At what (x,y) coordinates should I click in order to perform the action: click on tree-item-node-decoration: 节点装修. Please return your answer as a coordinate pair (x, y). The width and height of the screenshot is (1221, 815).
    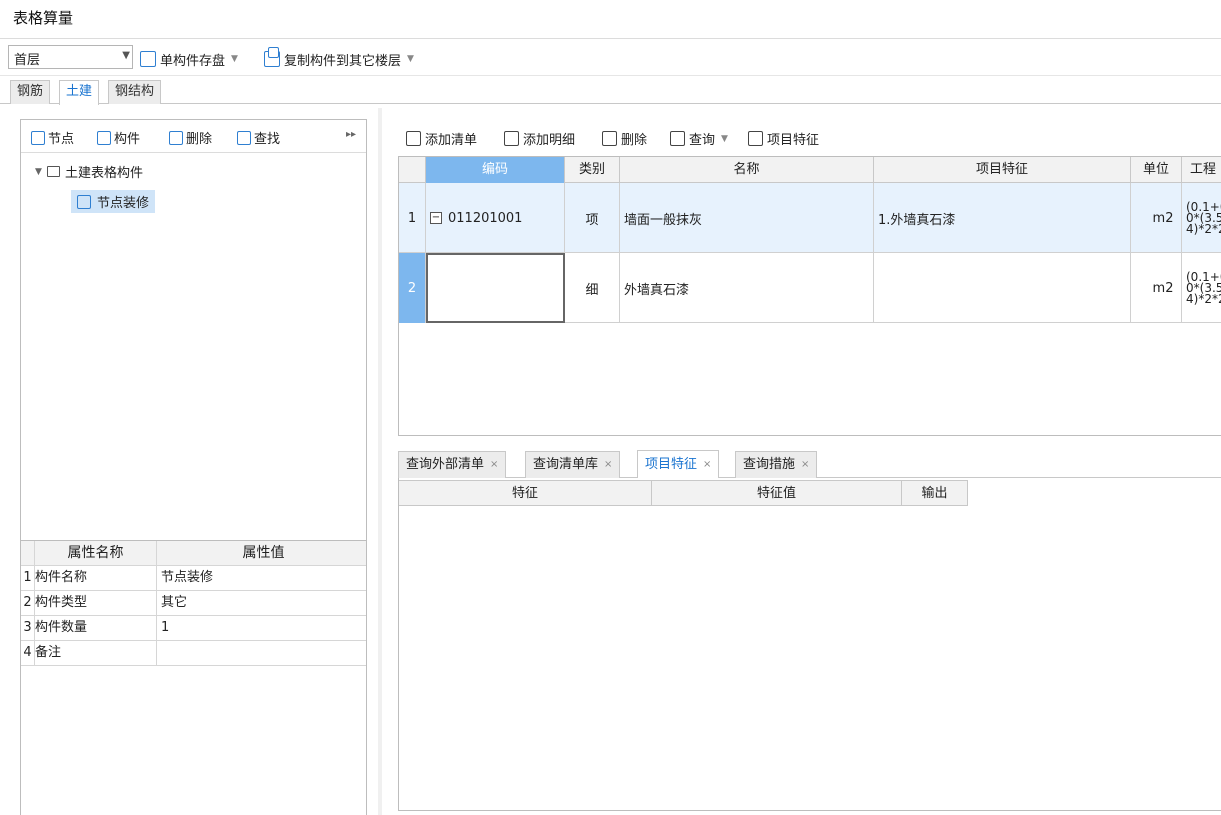
    Looking at the image, I should click on (113, 201).